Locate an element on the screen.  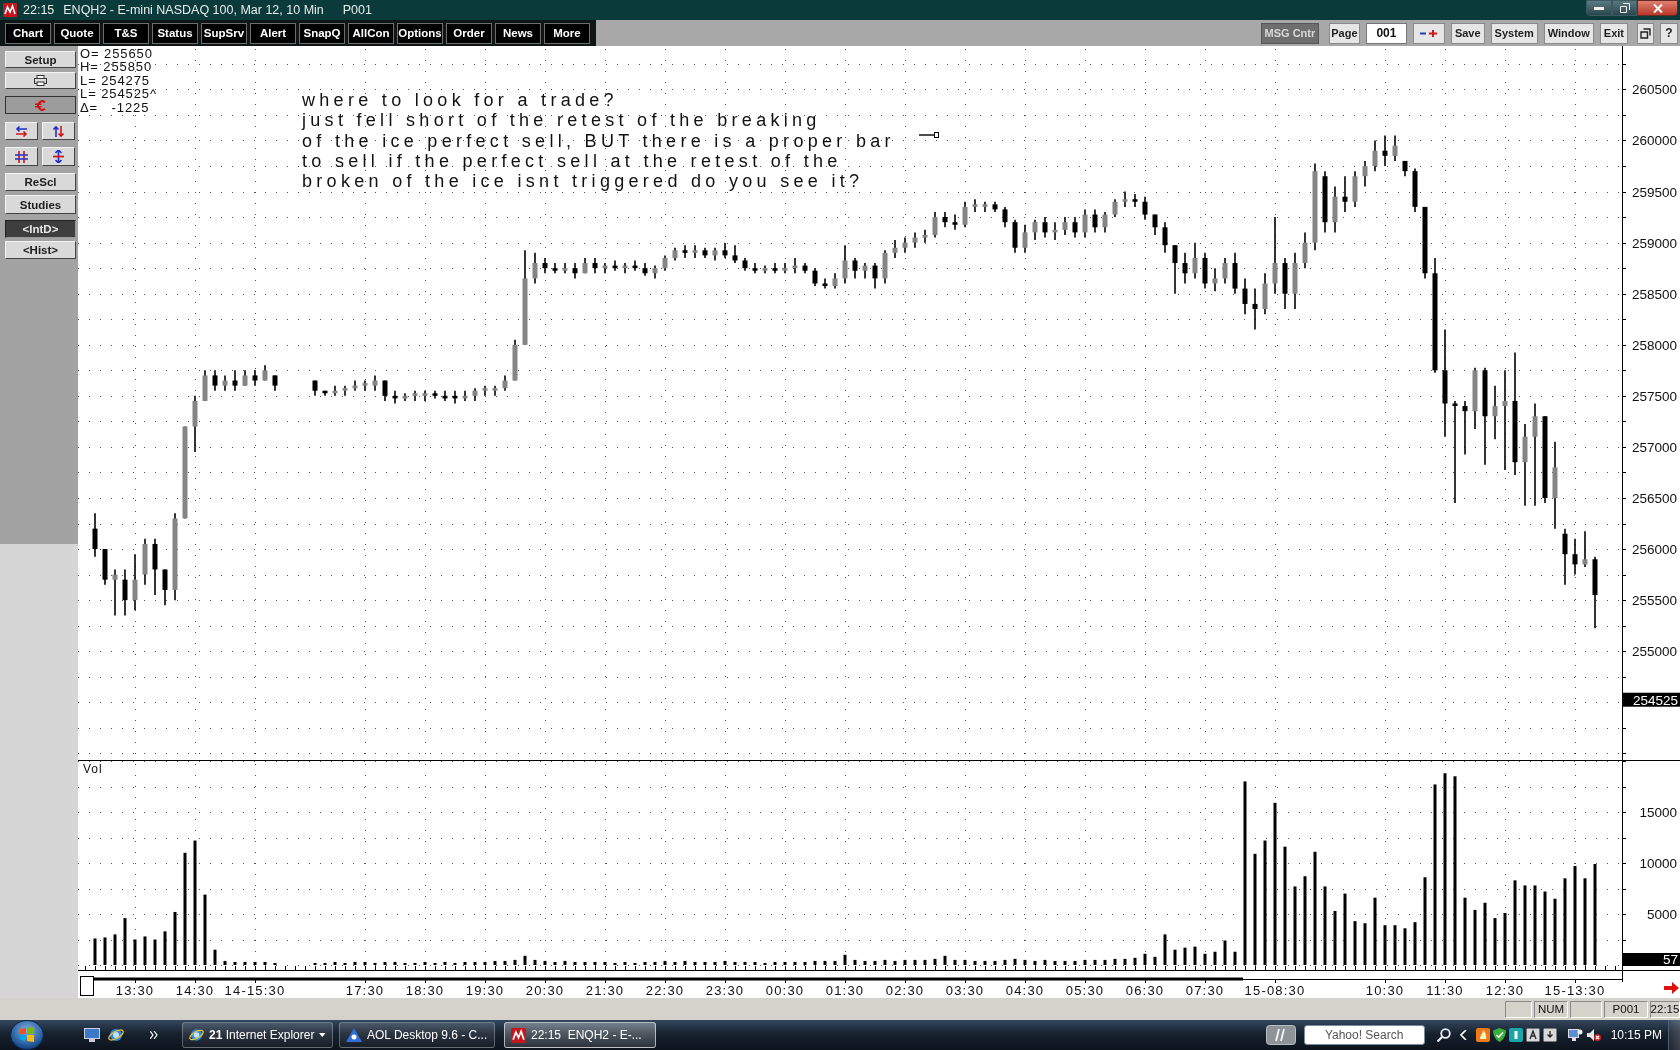
minus-plus-button is located at coordinates (1428, 33).